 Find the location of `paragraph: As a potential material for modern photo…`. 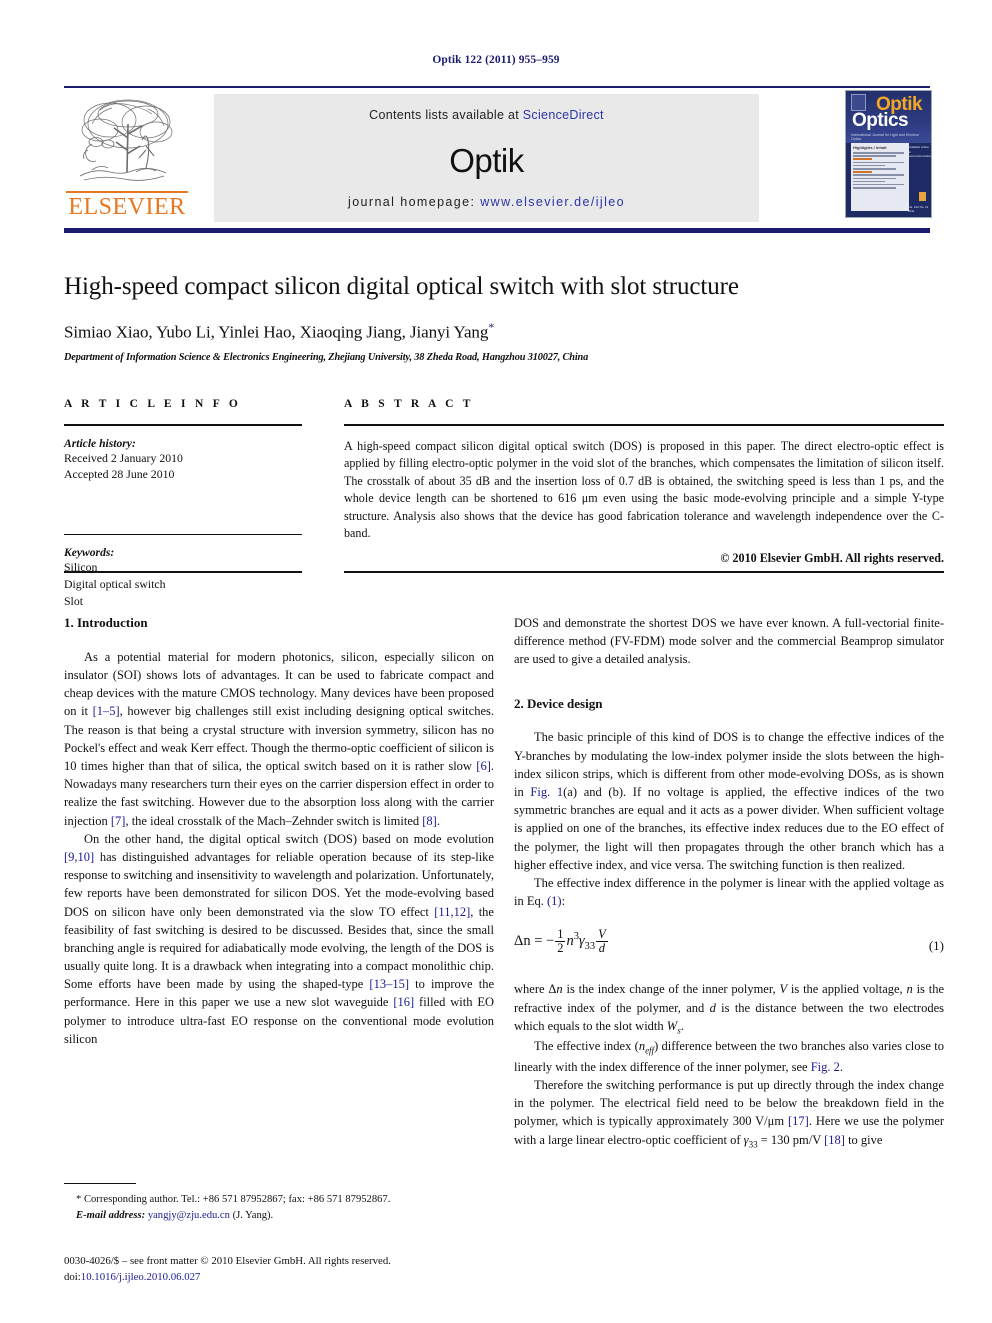

paragraph: As a potential material for modern photo… is located at coordinates (279, 739).